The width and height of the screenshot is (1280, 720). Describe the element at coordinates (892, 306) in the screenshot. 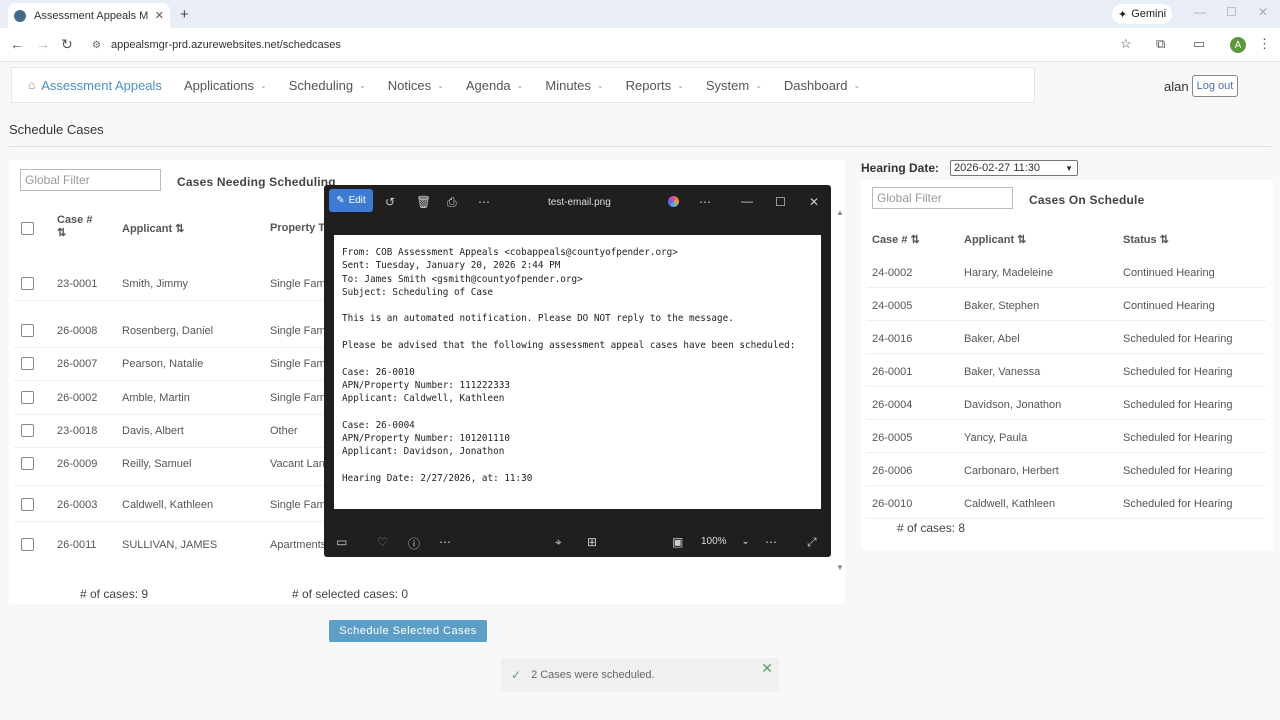

I see `cell-case: 24-0005` at that location.